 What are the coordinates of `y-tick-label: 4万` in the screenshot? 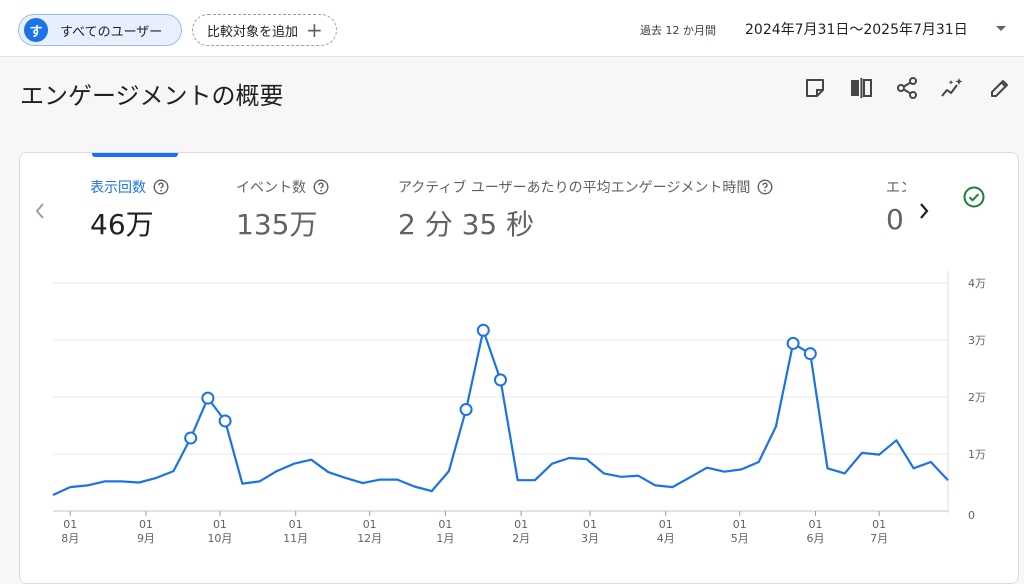 It's located at (977, 283).